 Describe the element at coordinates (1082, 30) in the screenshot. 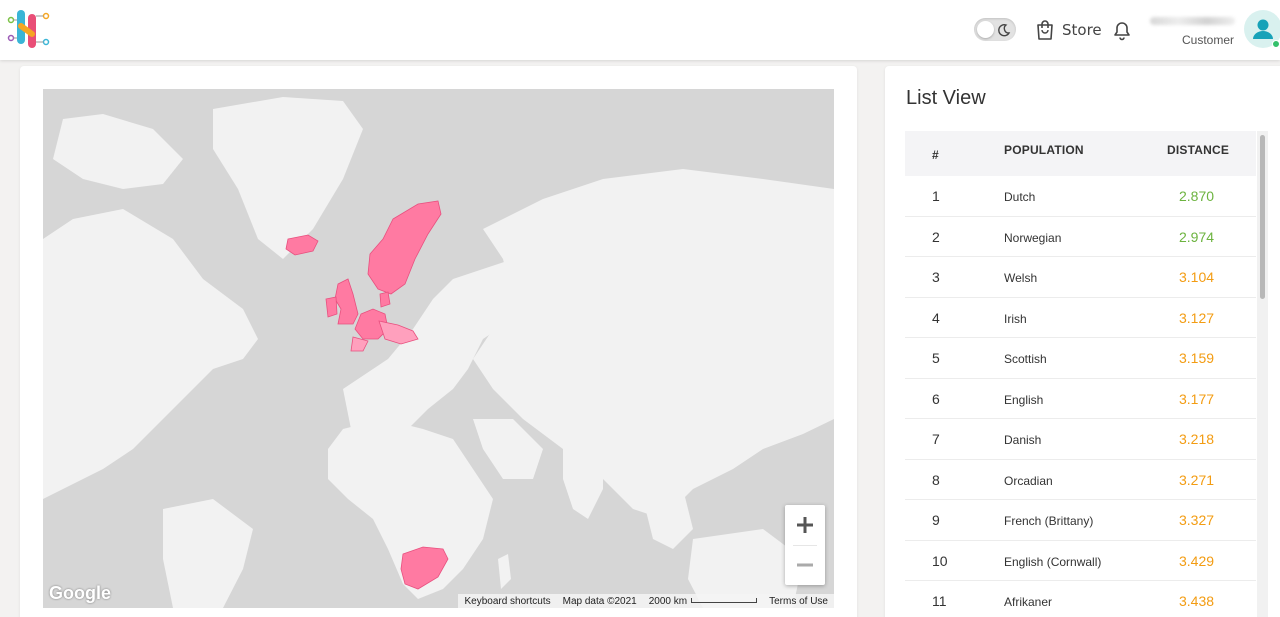

I see `store-label: Store` at that location.